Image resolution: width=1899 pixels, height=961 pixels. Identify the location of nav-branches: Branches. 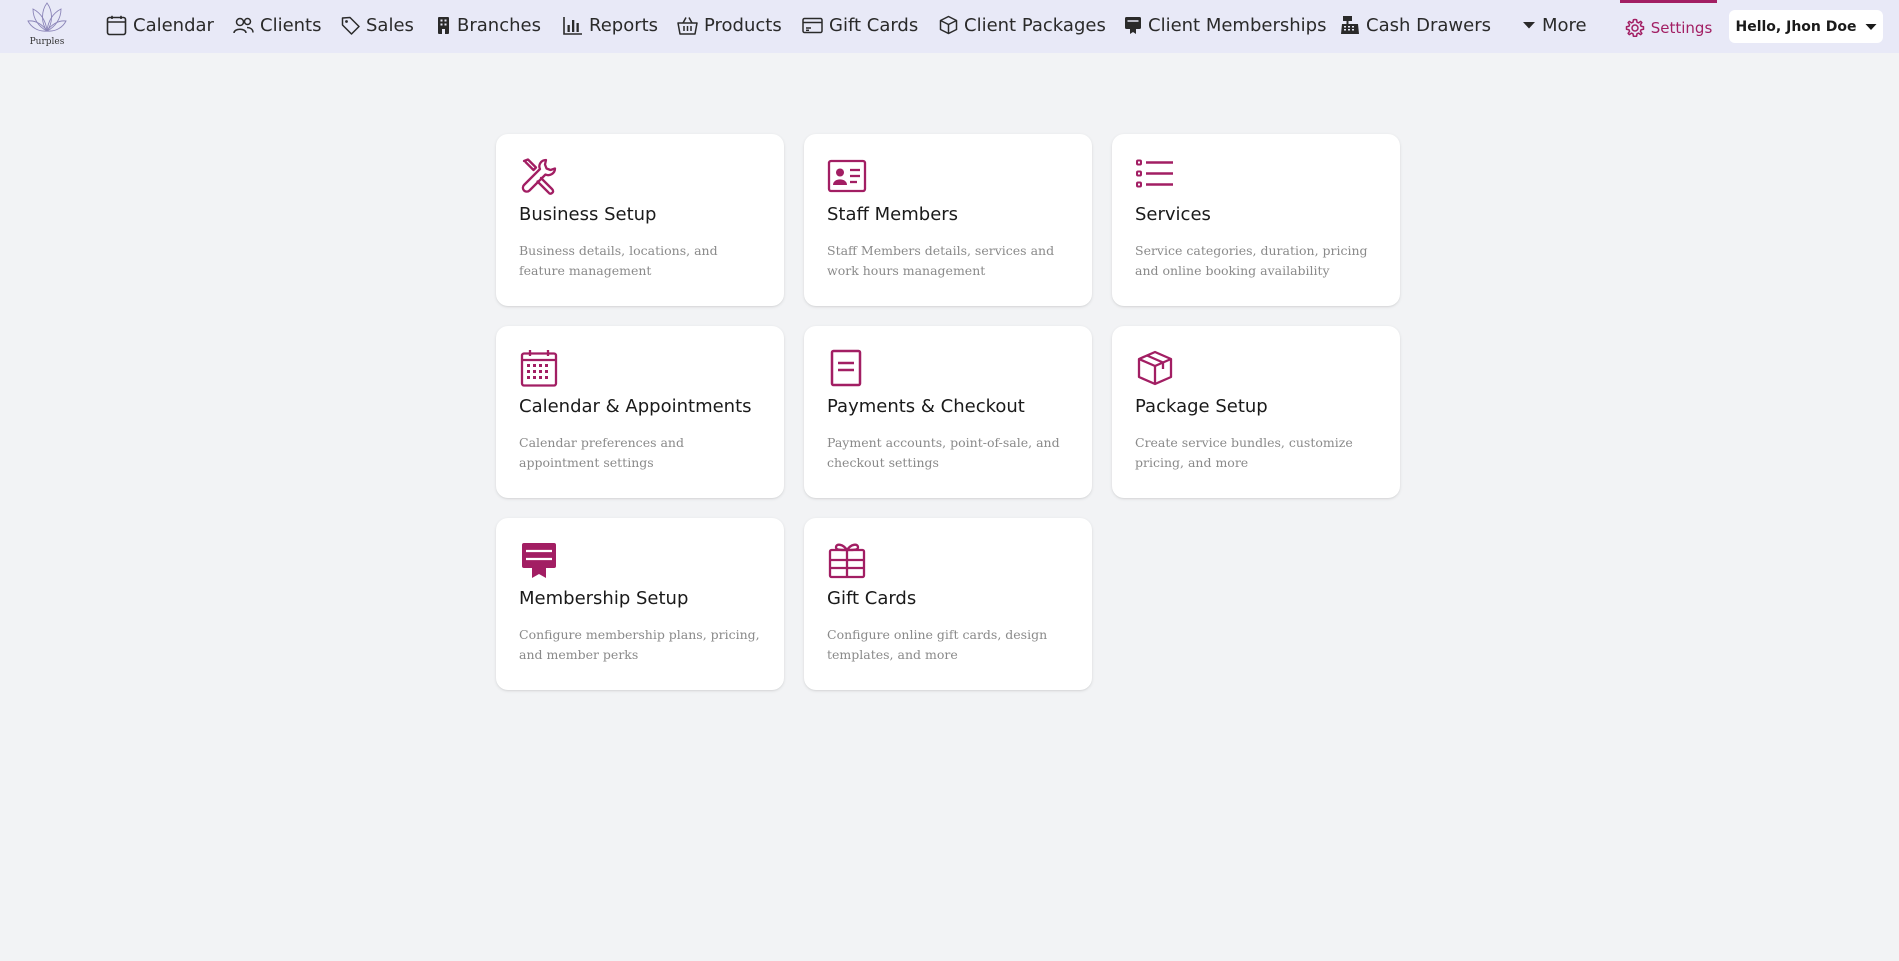
(488, 25).